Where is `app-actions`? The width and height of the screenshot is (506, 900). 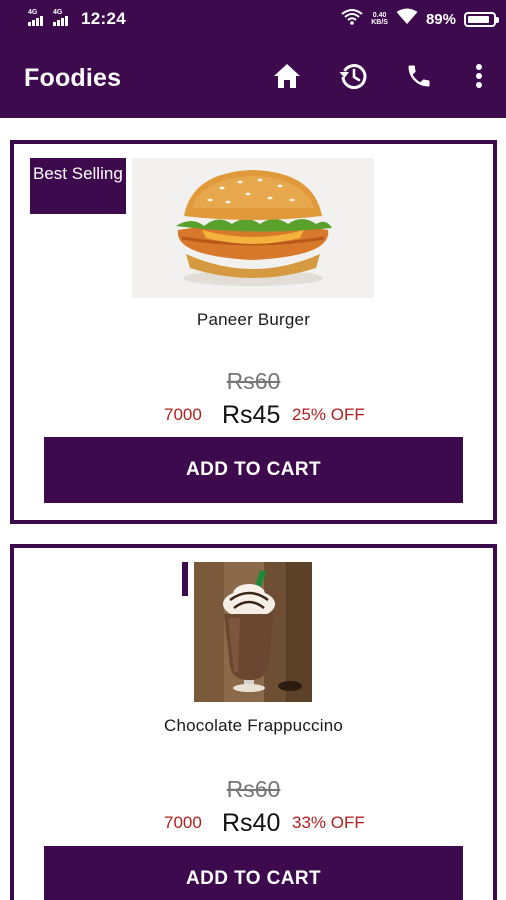 app-actions is located at coordinates (380, 78).